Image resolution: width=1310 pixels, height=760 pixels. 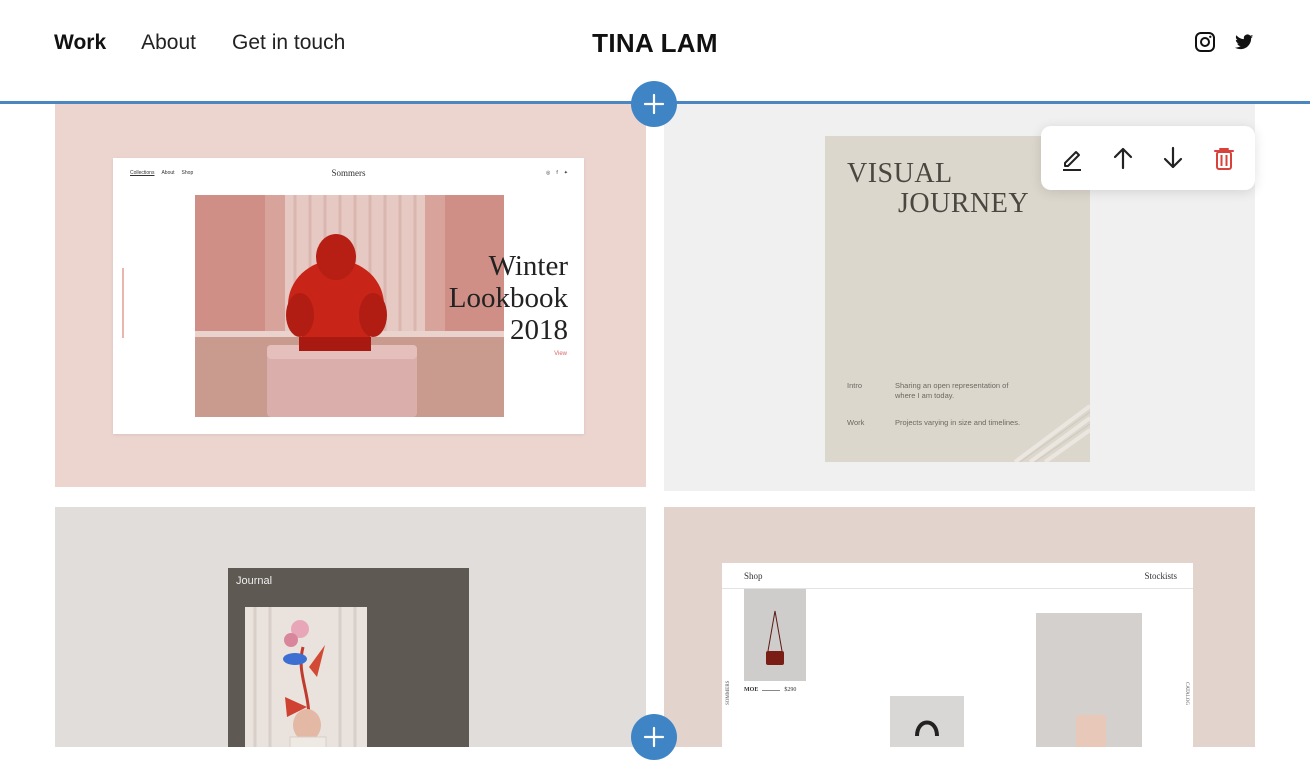 I want to click on move-down-button, so click(x=1173, y=158).